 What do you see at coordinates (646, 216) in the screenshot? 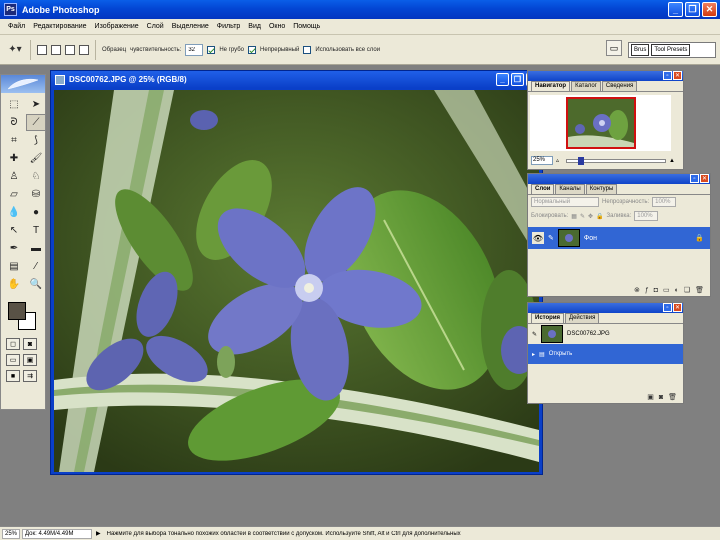
I see `fill-field: 100%` at bounding box center [646, 216].